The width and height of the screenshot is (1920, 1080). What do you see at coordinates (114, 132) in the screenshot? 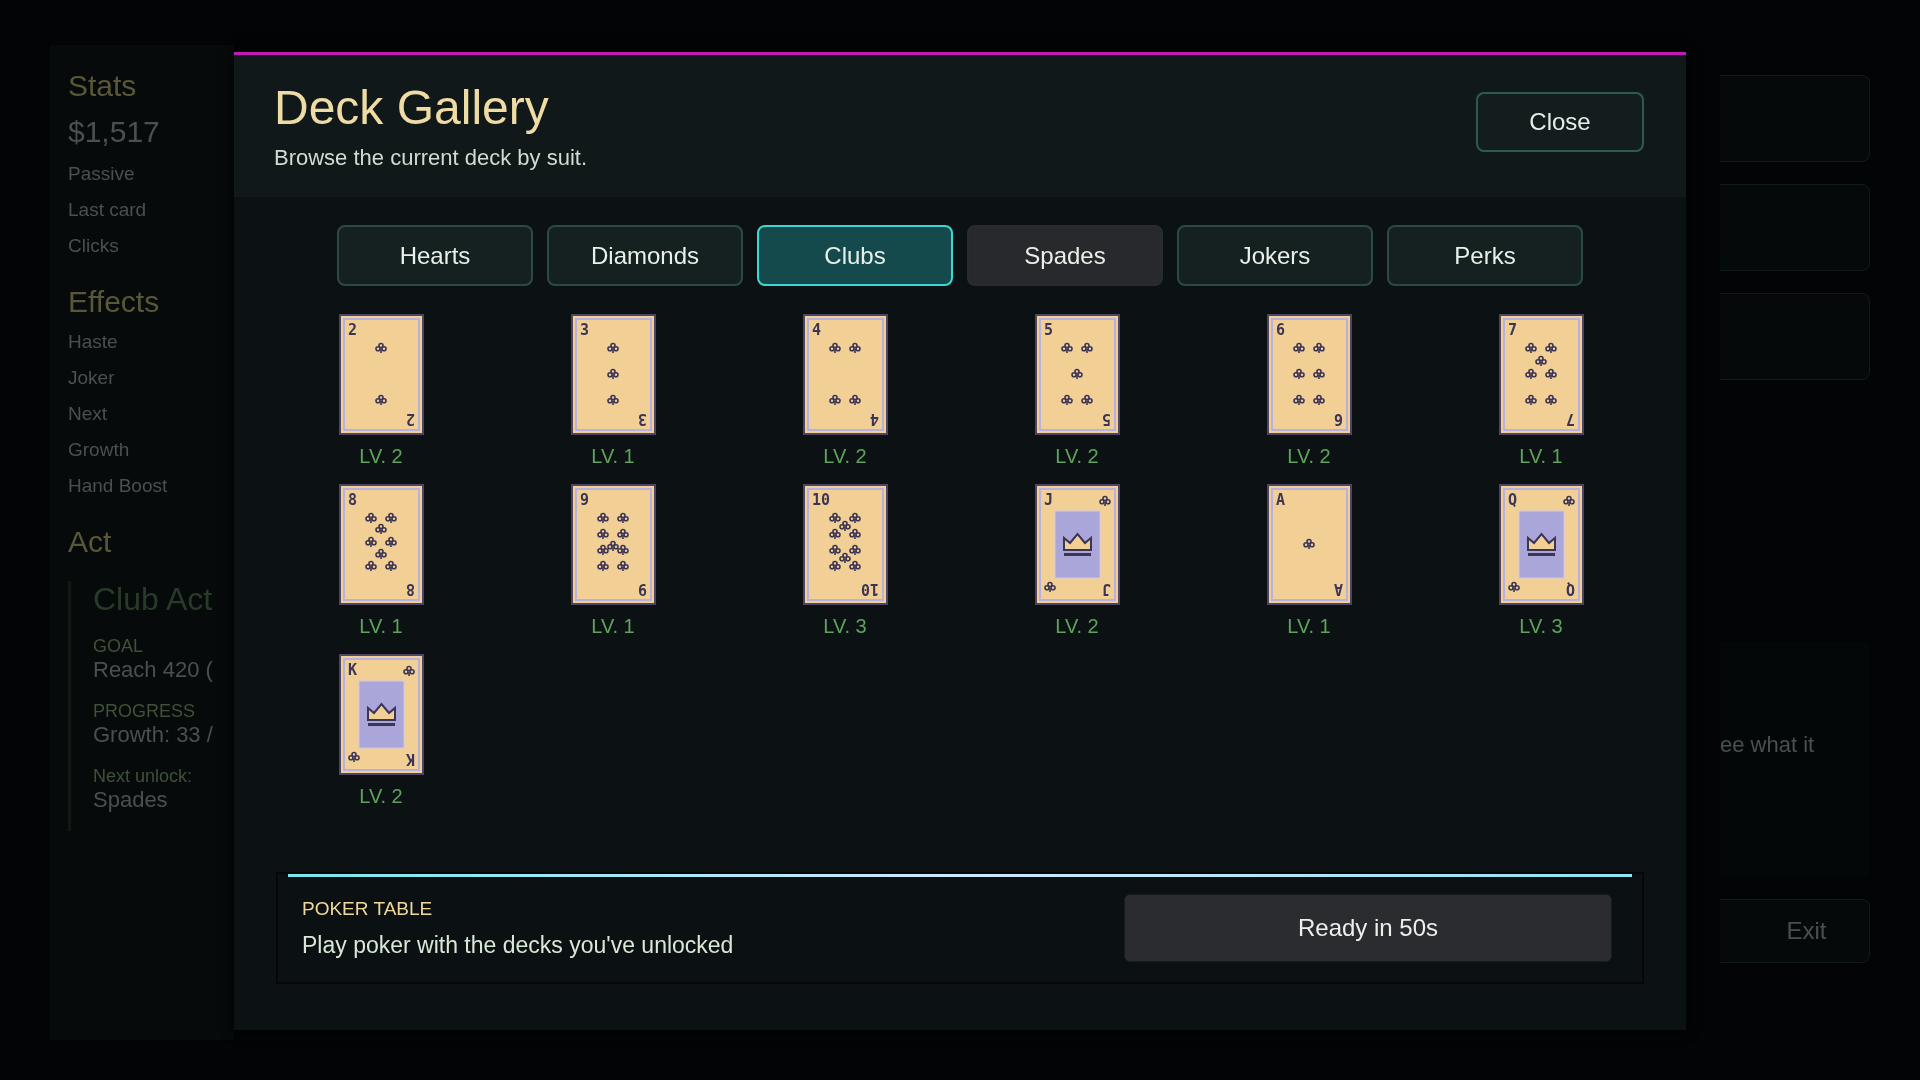
I see `money-amount: $1,517` at bounding box center [114, 132].